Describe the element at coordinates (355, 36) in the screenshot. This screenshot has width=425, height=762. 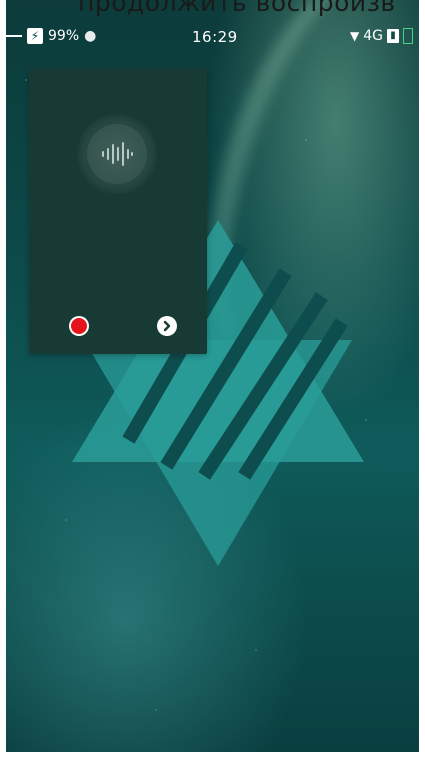
I see `wifi-icon: ▼` at that location.